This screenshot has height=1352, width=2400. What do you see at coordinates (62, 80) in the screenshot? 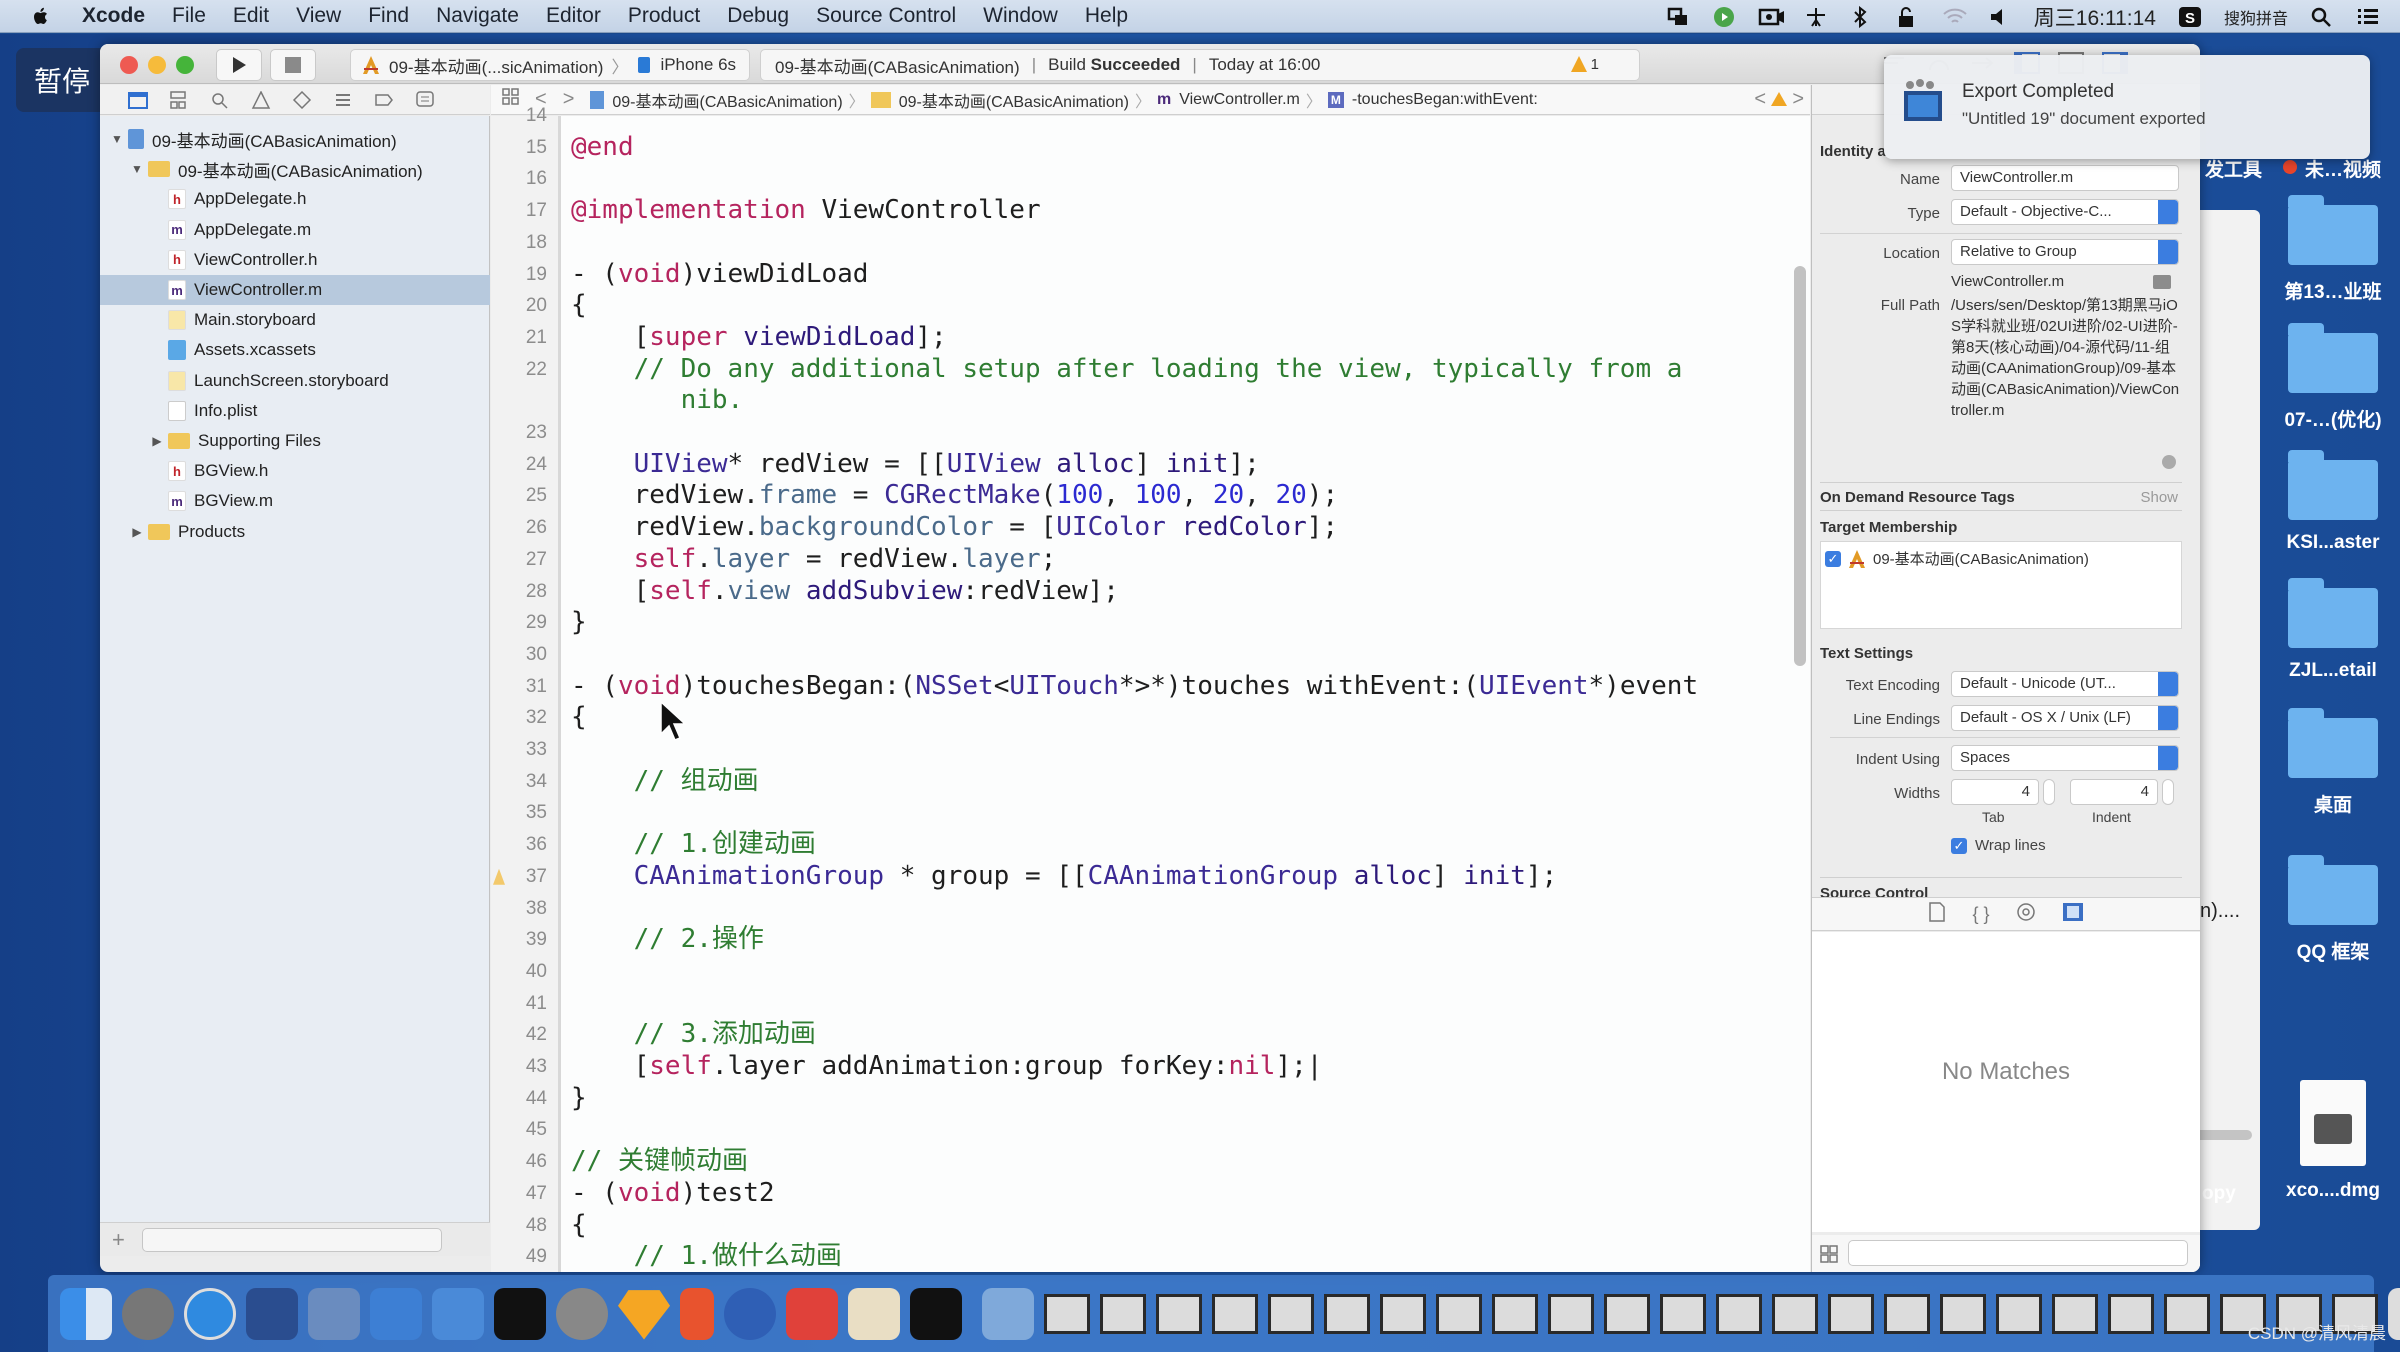
I see `pause-overlay-button: 暂停` at bounding box center [62, 80].